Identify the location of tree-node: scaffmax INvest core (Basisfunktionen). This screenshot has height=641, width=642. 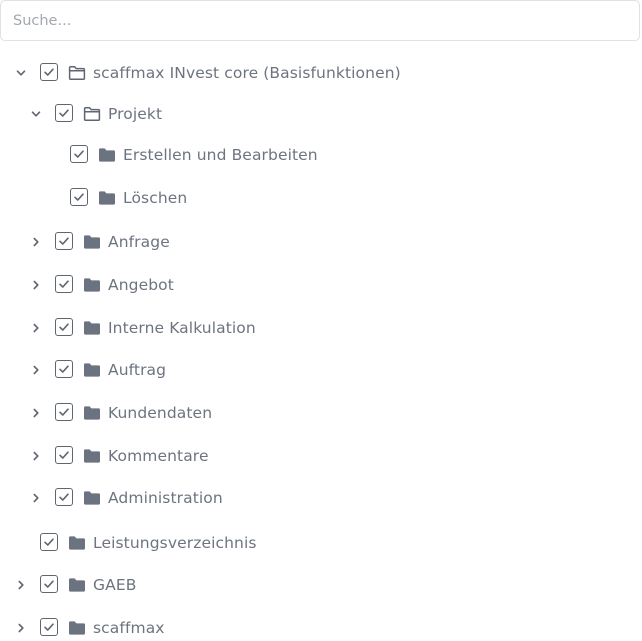
(320, 73).